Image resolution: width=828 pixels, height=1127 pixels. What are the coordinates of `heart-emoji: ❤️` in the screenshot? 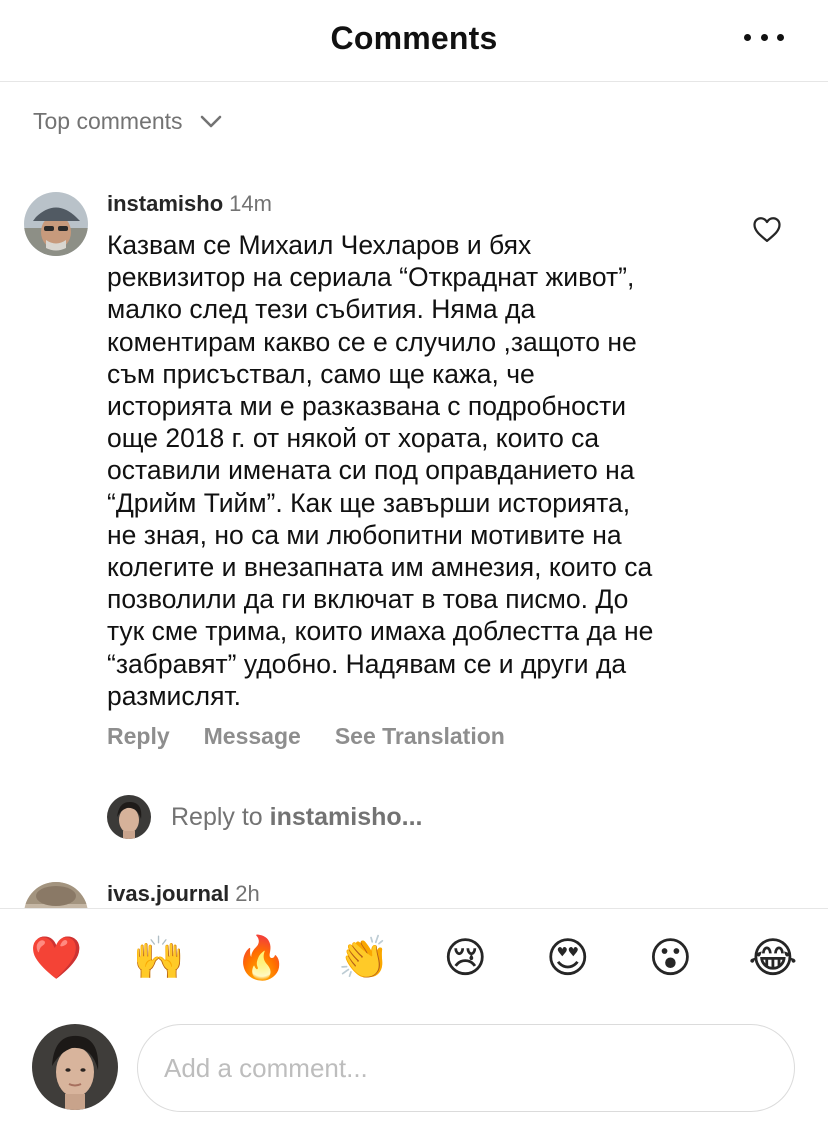 It's located at (56, 958).